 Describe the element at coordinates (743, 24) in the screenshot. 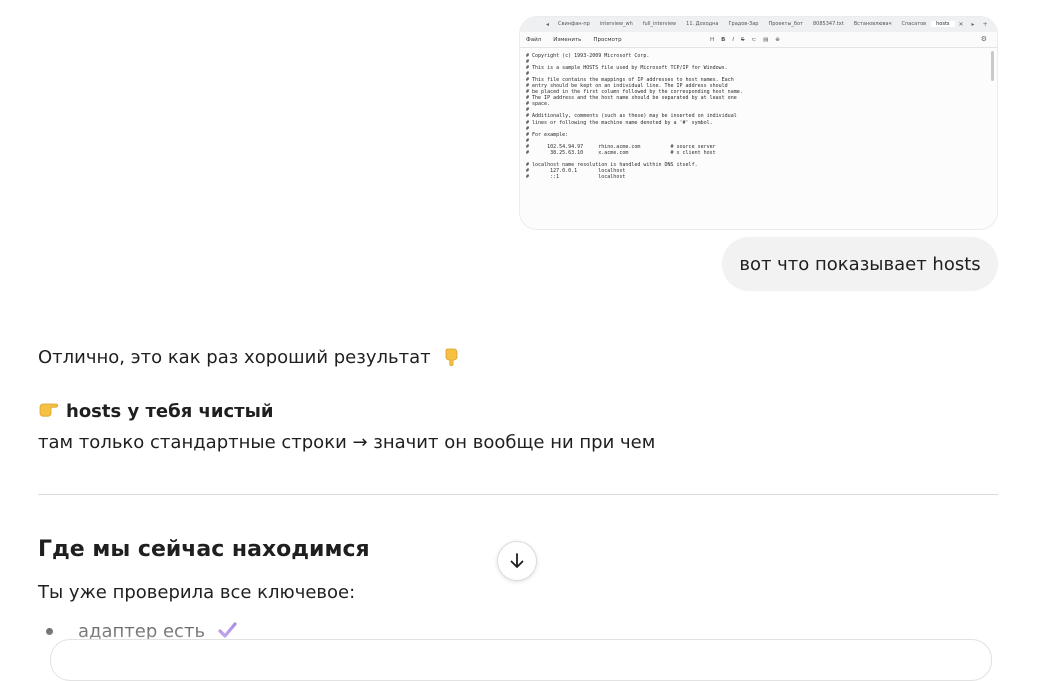

I see `notepad-tab: Градов-Зар` at that location.